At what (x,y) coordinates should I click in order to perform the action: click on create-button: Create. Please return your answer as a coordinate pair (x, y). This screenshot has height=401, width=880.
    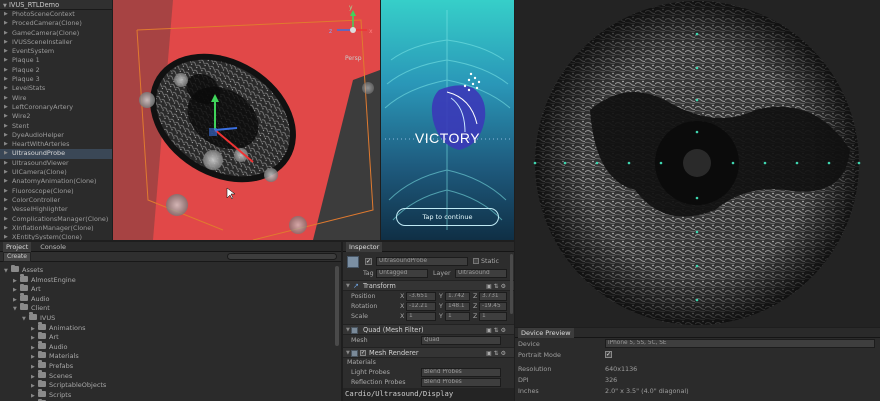
    Looking at the image, I should click on (17, 256).